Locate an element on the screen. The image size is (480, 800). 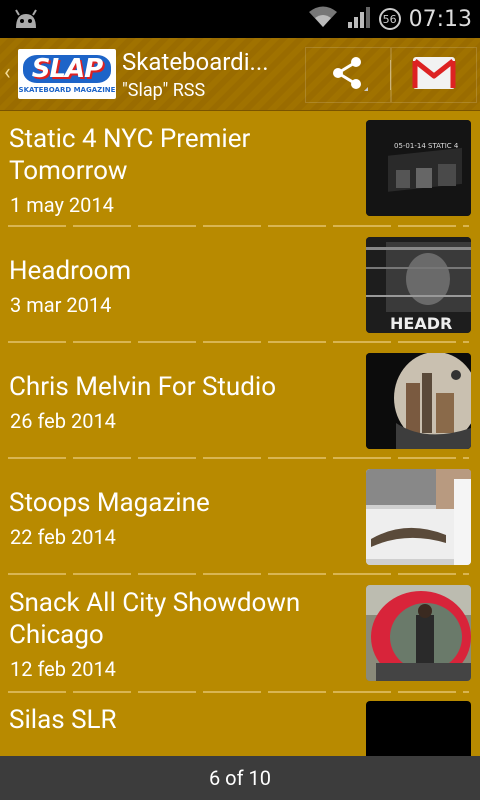
gmail-button is located at coordinates (434, 75).